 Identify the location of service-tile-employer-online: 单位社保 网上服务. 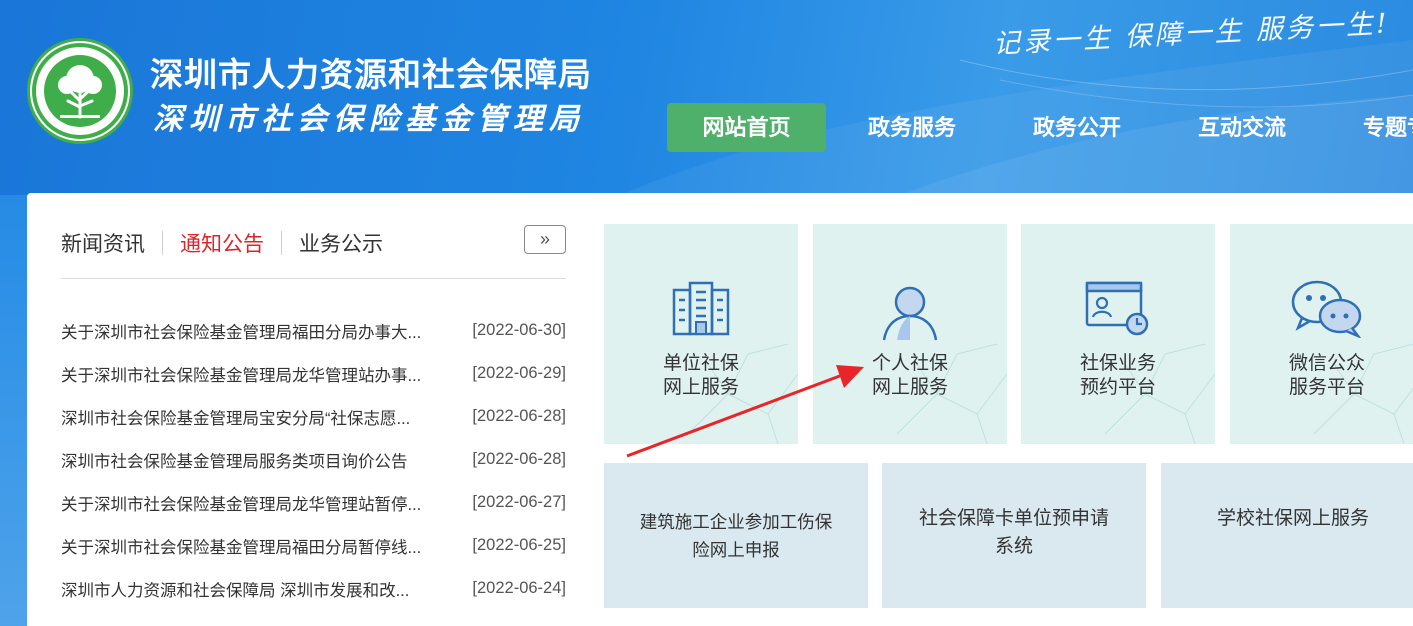
(701, 334).